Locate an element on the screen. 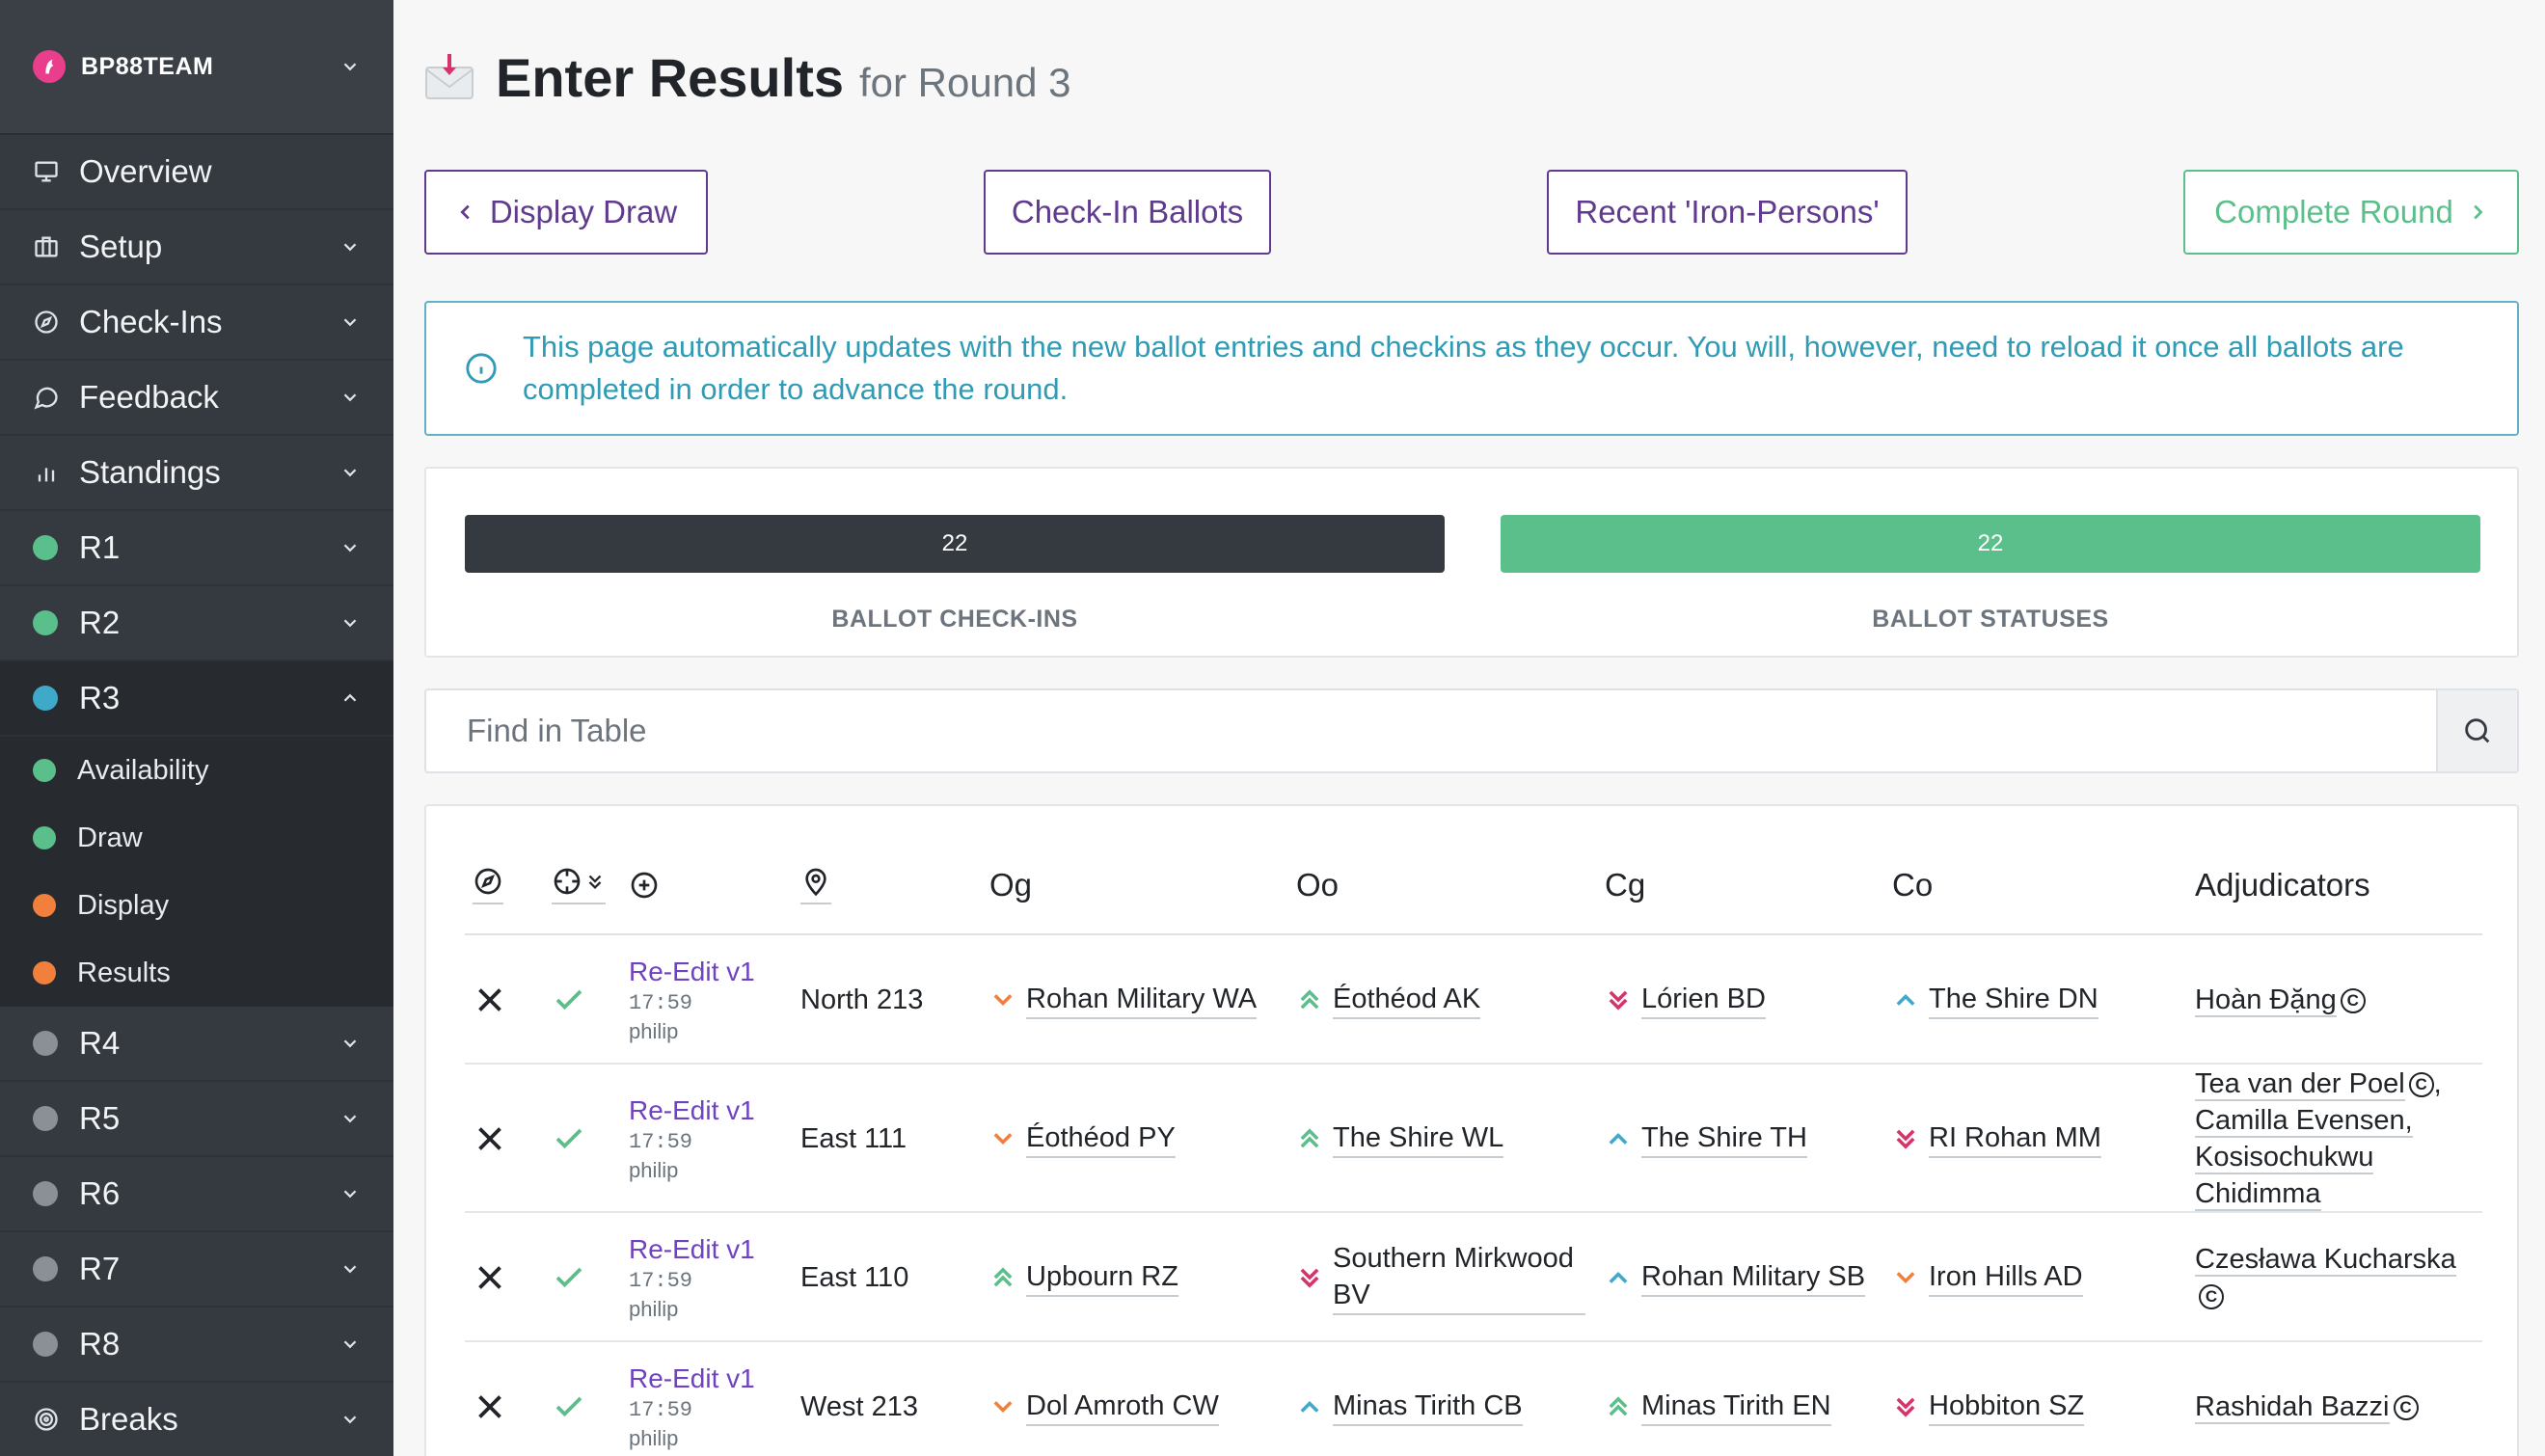 This screenshot has height=1456, width=2545. column-cg: Cg is located at coordinates (1625, 885).